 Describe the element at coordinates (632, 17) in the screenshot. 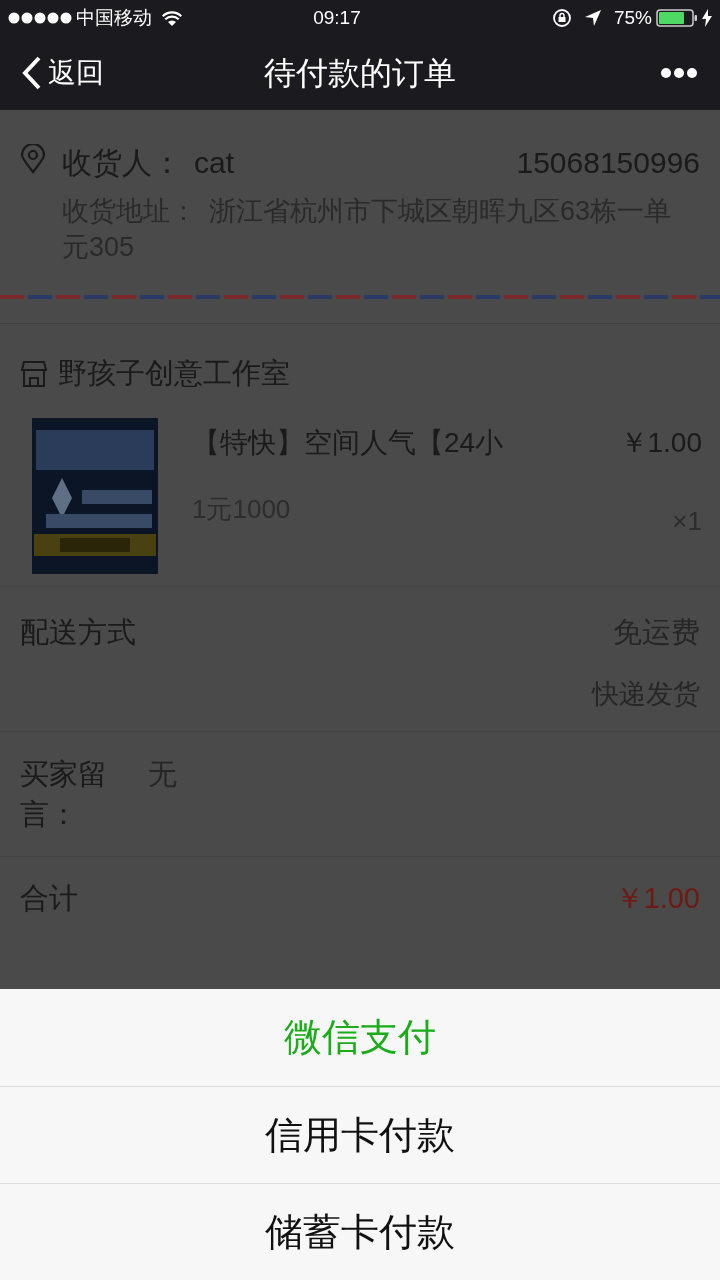

I see `battery-percent: 75%` at that location.